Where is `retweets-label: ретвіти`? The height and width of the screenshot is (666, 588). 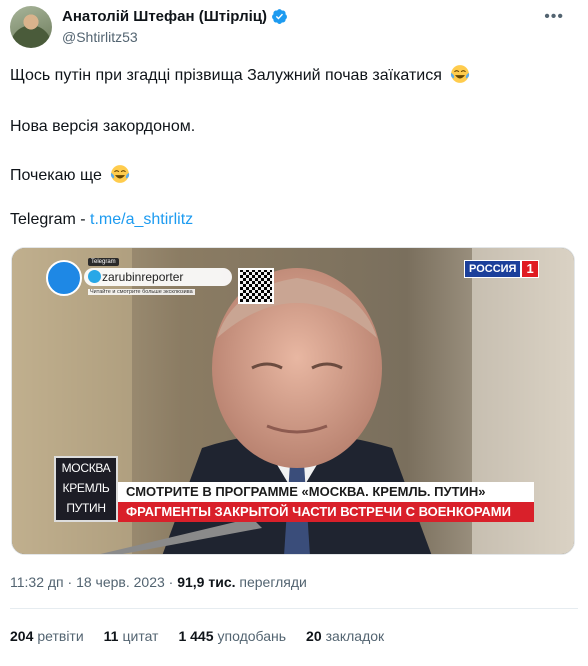
retweets-label: ретвіти is located at coordinates (60, 636).